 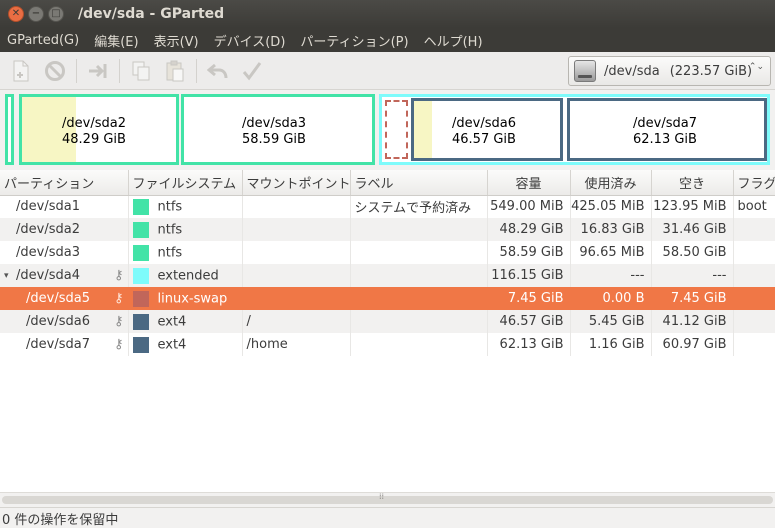 I want to click on apply-button, so click(x=252, y=71).